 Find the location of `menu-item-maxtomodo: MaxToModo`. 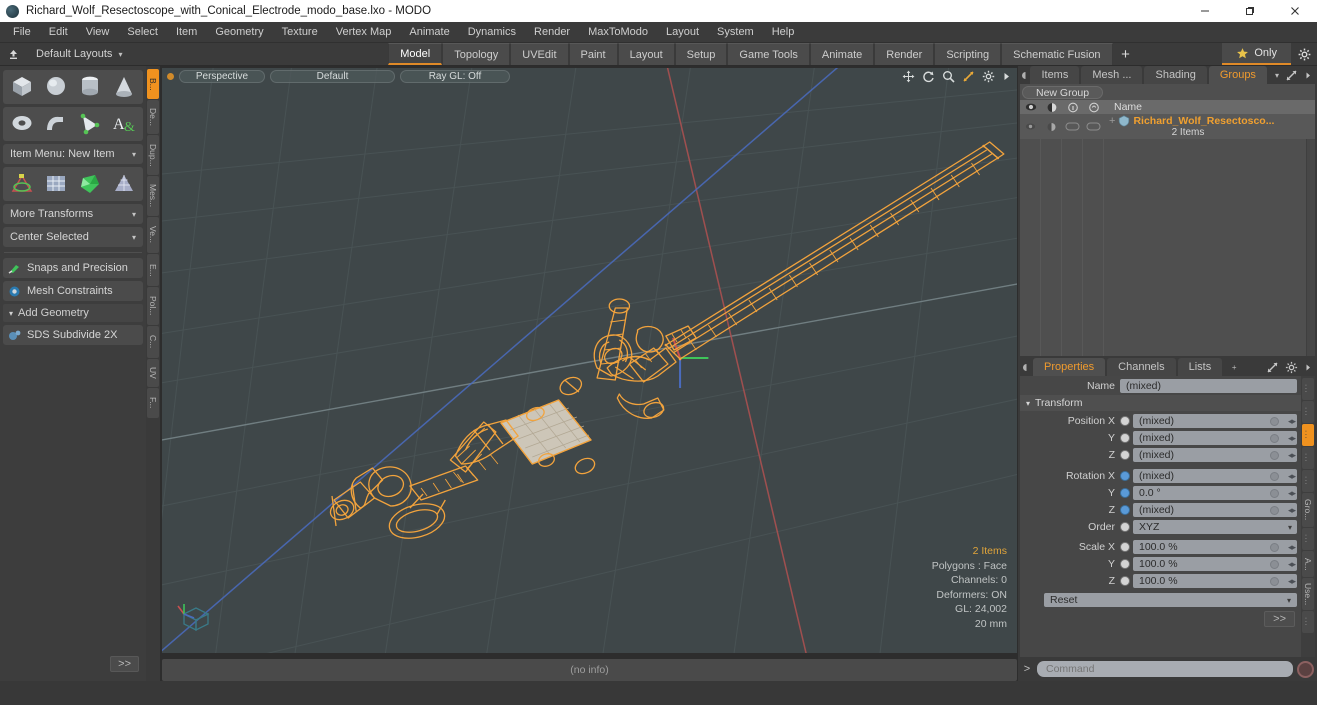

menu-item-maxtomodo: MaxToModo is located at coordinates (618, 32).